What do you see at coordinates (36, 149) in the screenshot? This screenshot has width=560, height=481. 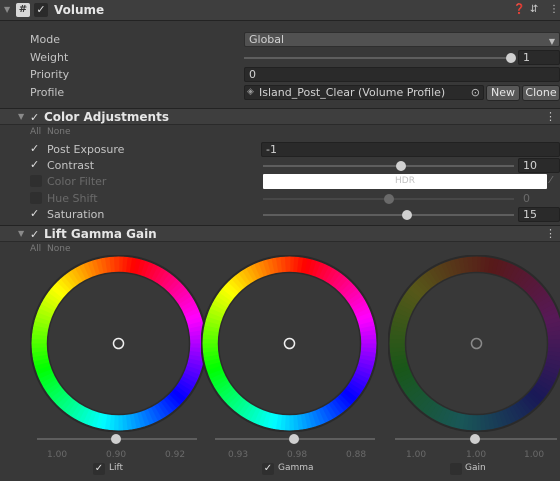 I see `post-exposure-override-checkbox: ✓` at bounding box center [36, 149].